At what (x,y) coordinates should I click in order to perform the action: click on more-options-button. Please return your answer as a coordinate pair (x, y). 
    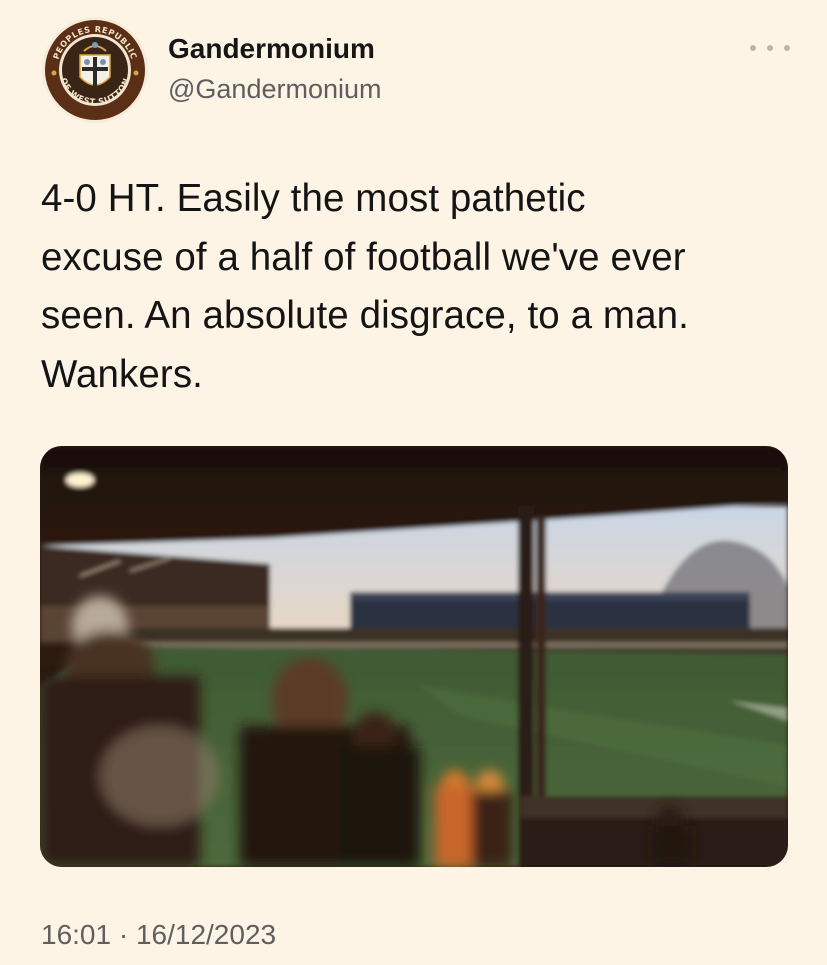
    Looking at the image, I should click on (770, 48).